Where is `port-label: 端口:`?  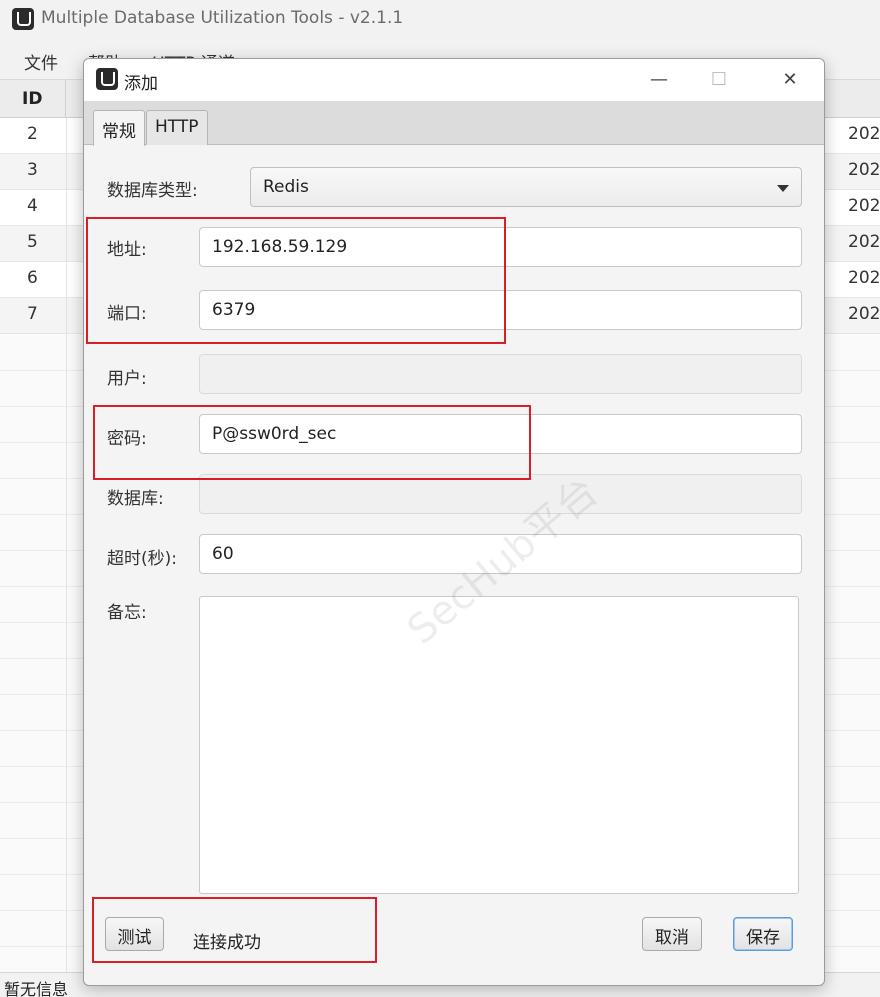 port-label: 端口: is located at coordinates (127, 314).